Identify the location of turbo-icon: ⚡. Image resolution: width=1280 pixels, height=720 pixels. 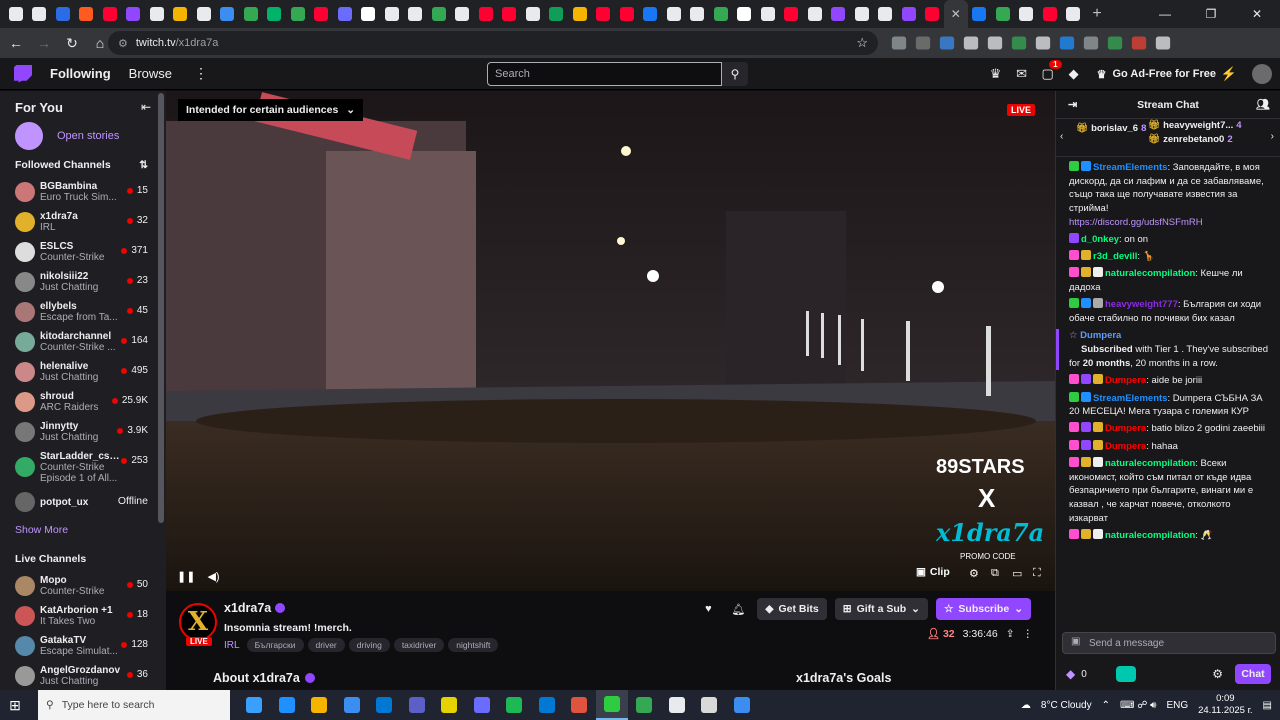
(1229, 74).